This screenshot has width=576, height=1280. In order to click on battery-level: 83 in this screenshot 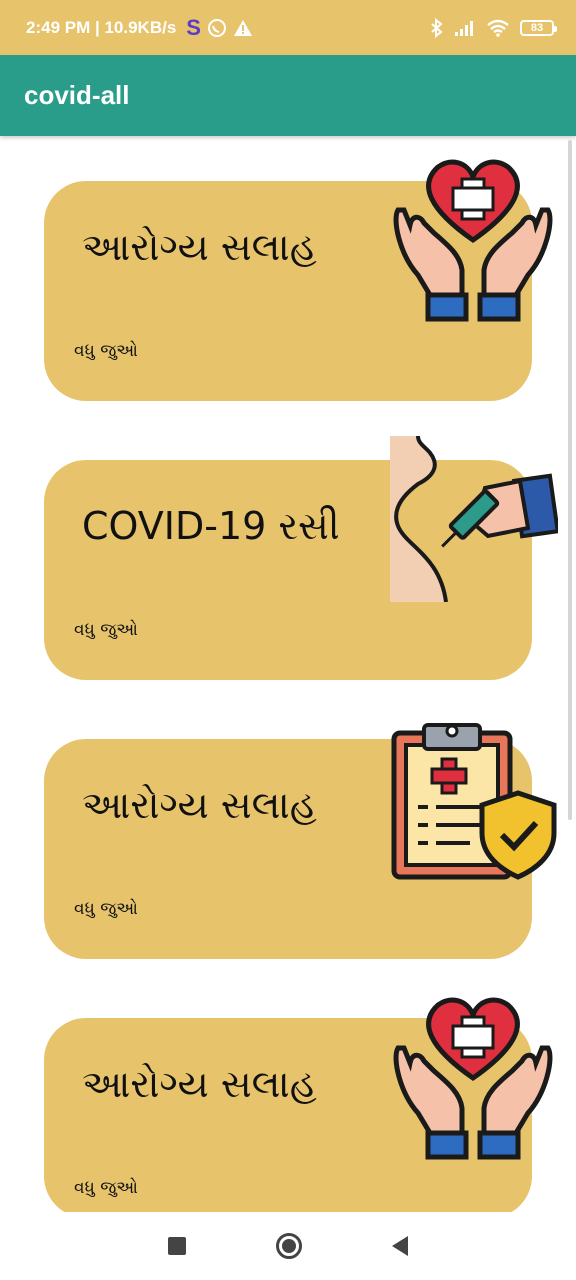, I will do `click(537, 27)`.